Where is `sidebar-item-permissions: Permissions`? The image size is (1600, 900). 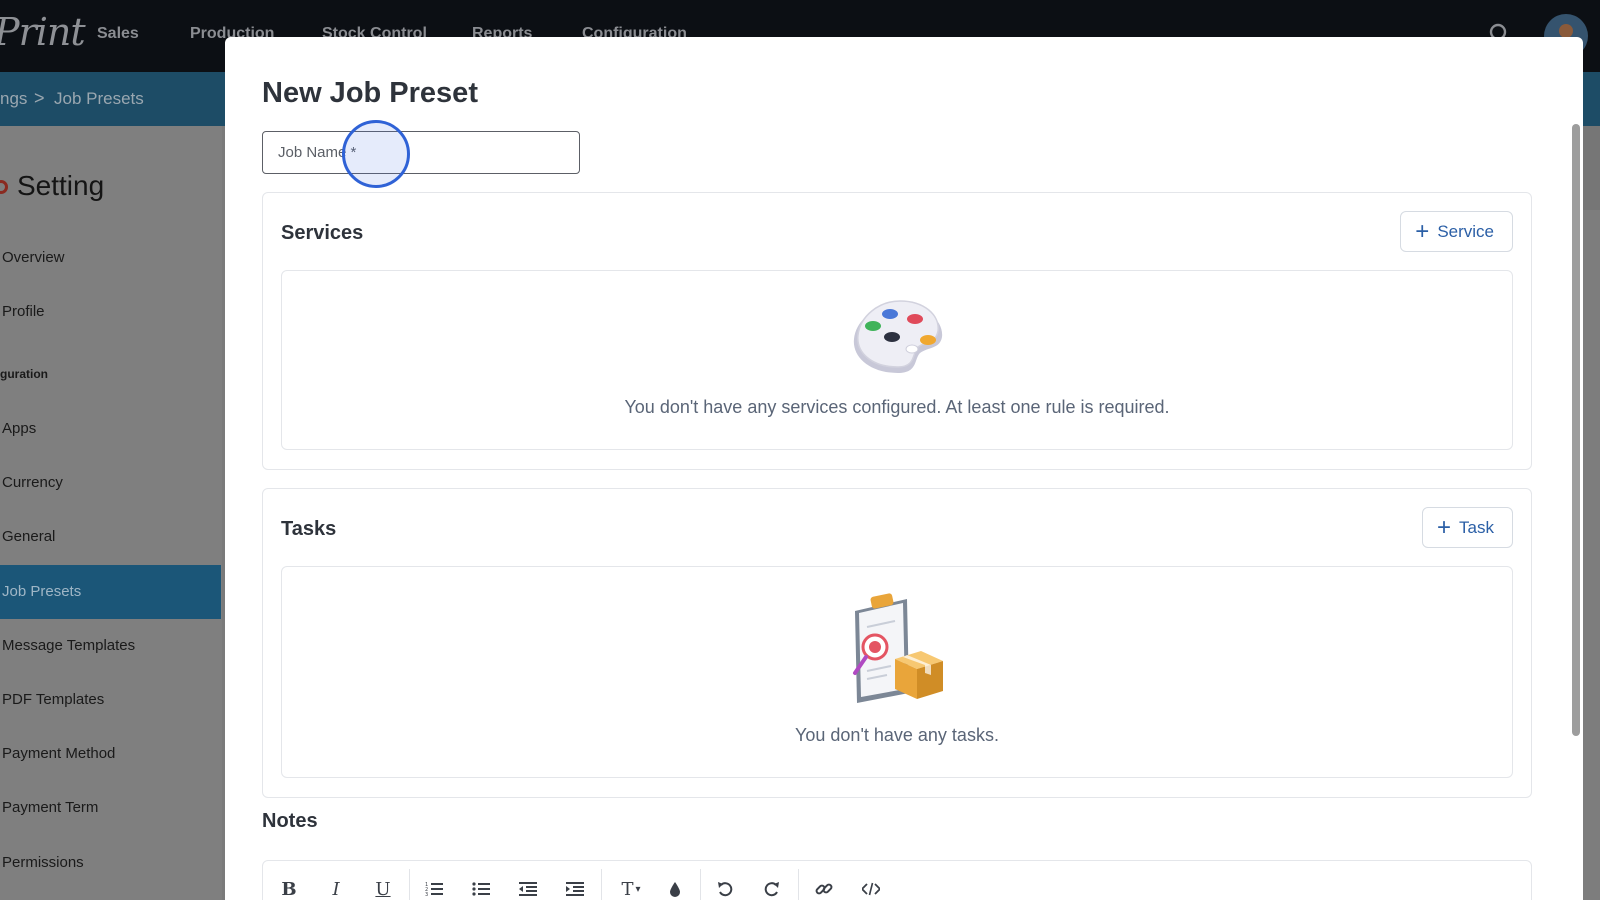
sidebar-item-permissions: Permissions is located at coordinates (43, 862).